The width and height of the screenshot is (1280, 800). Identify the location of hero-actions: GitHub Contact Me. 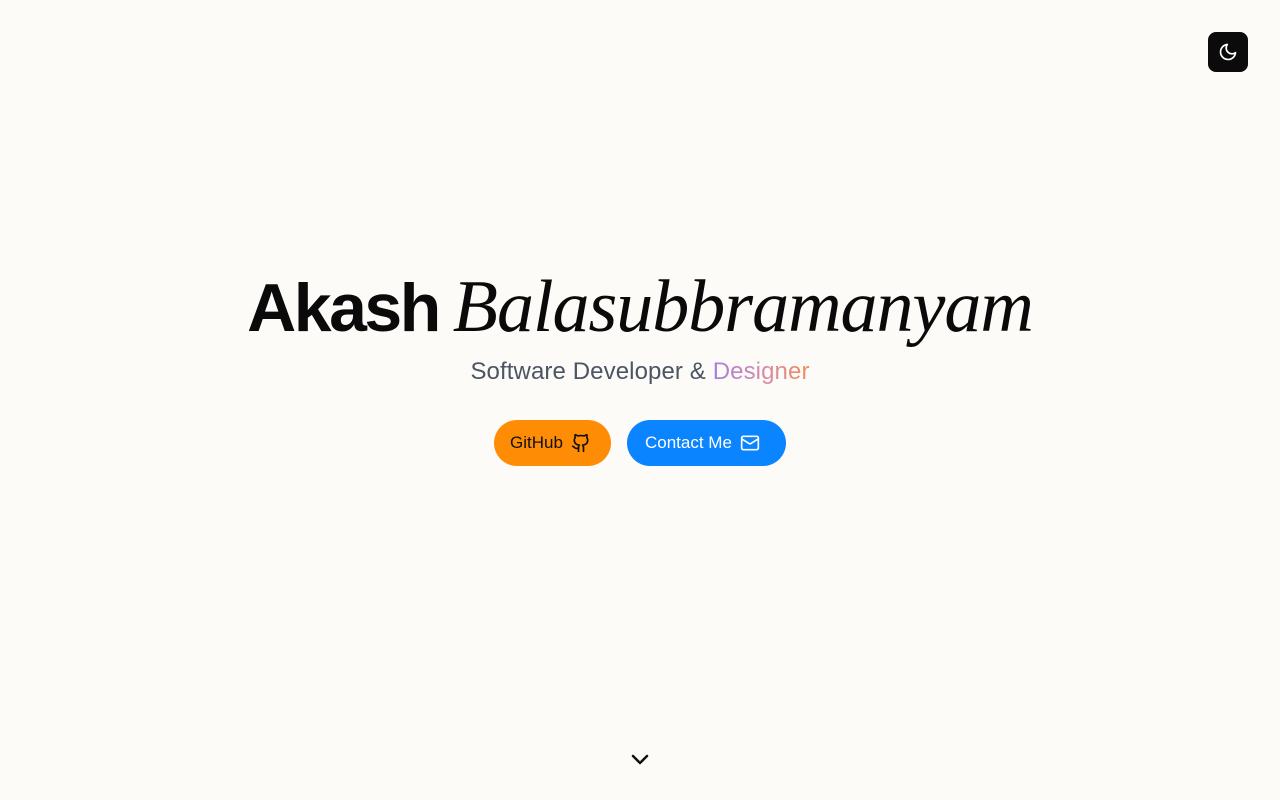
(640, 443).